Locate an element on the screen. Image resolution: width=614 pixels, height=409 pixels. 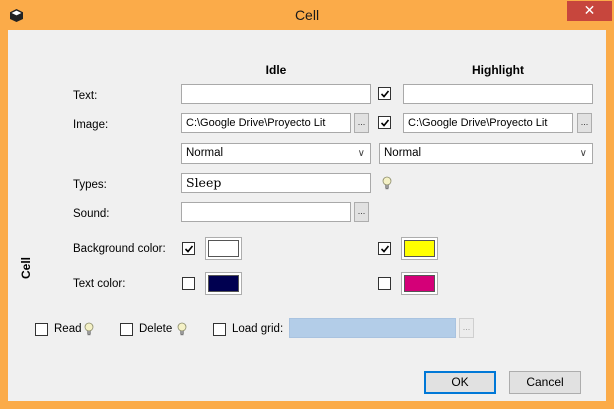
highlight-image-path-input: C:\Google Drive\Proyecto Lit is located at coordinates (488, 123).